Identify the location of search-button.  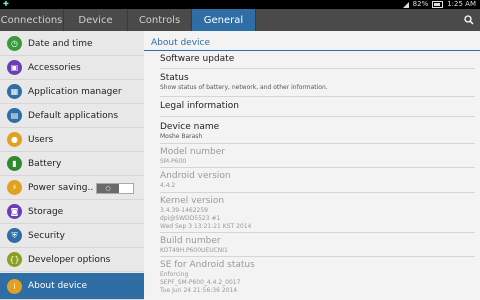
(469, 20).